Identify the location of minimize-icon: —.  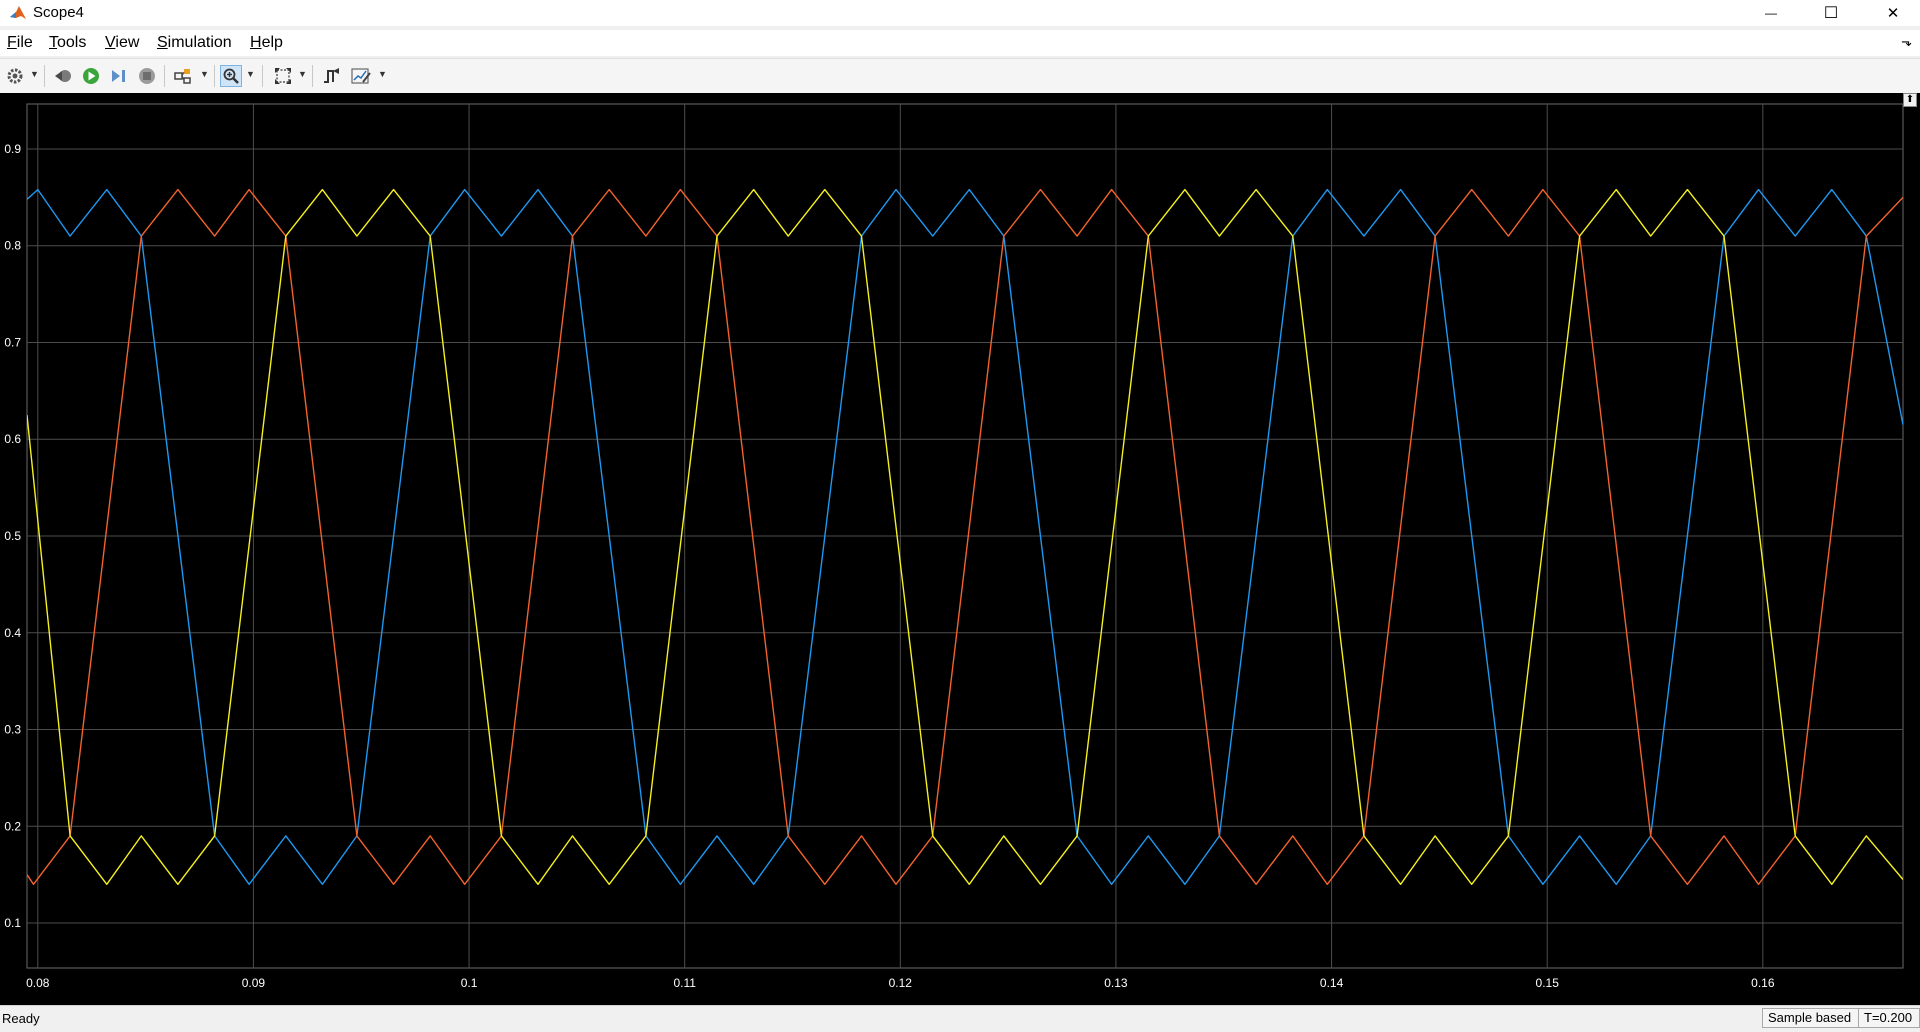
(1771, 13).